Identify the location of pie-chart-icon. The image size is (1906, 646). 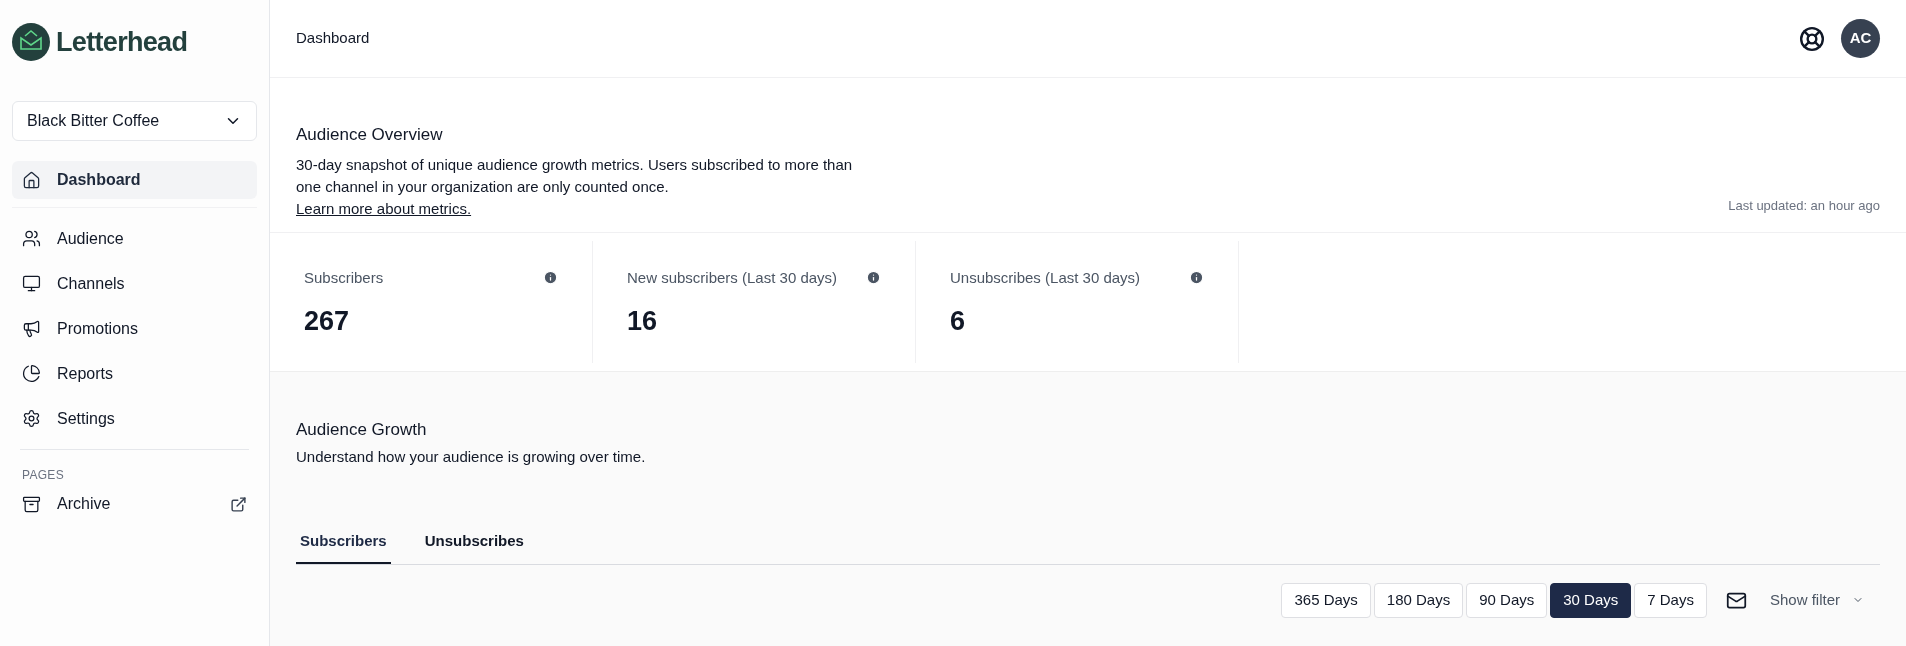
(31, 373).